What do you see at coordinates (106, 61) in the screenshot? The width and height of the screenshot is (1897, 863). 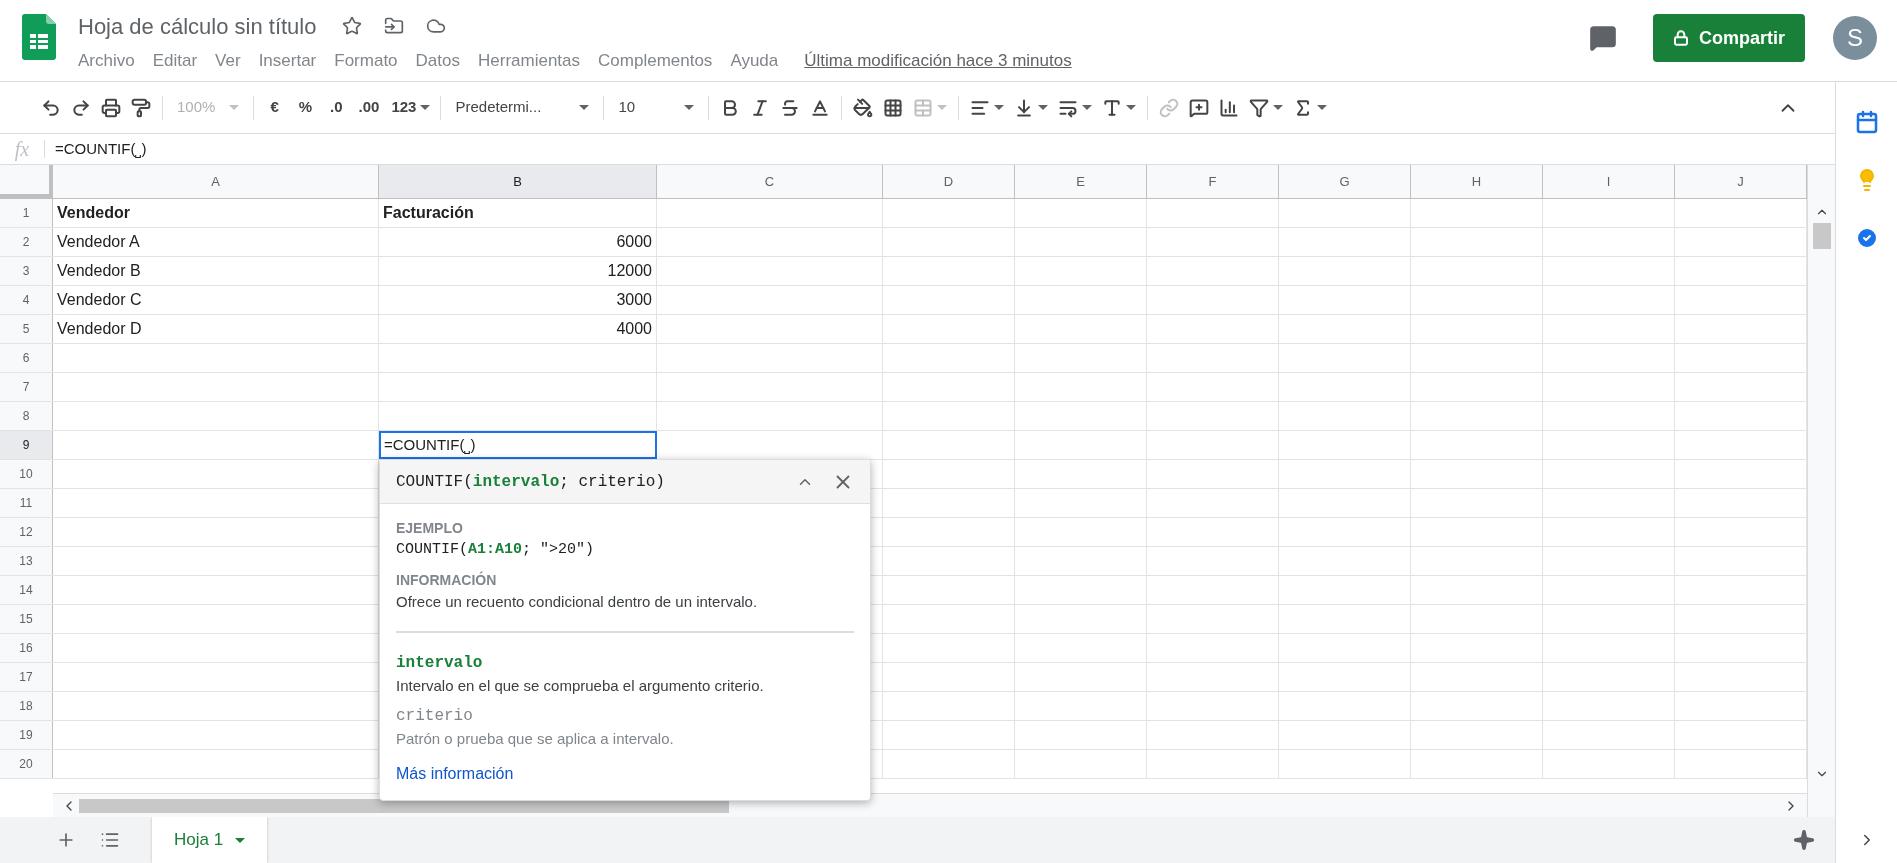 I see `menu-item: Archivo` at bounding box center [106, 61].